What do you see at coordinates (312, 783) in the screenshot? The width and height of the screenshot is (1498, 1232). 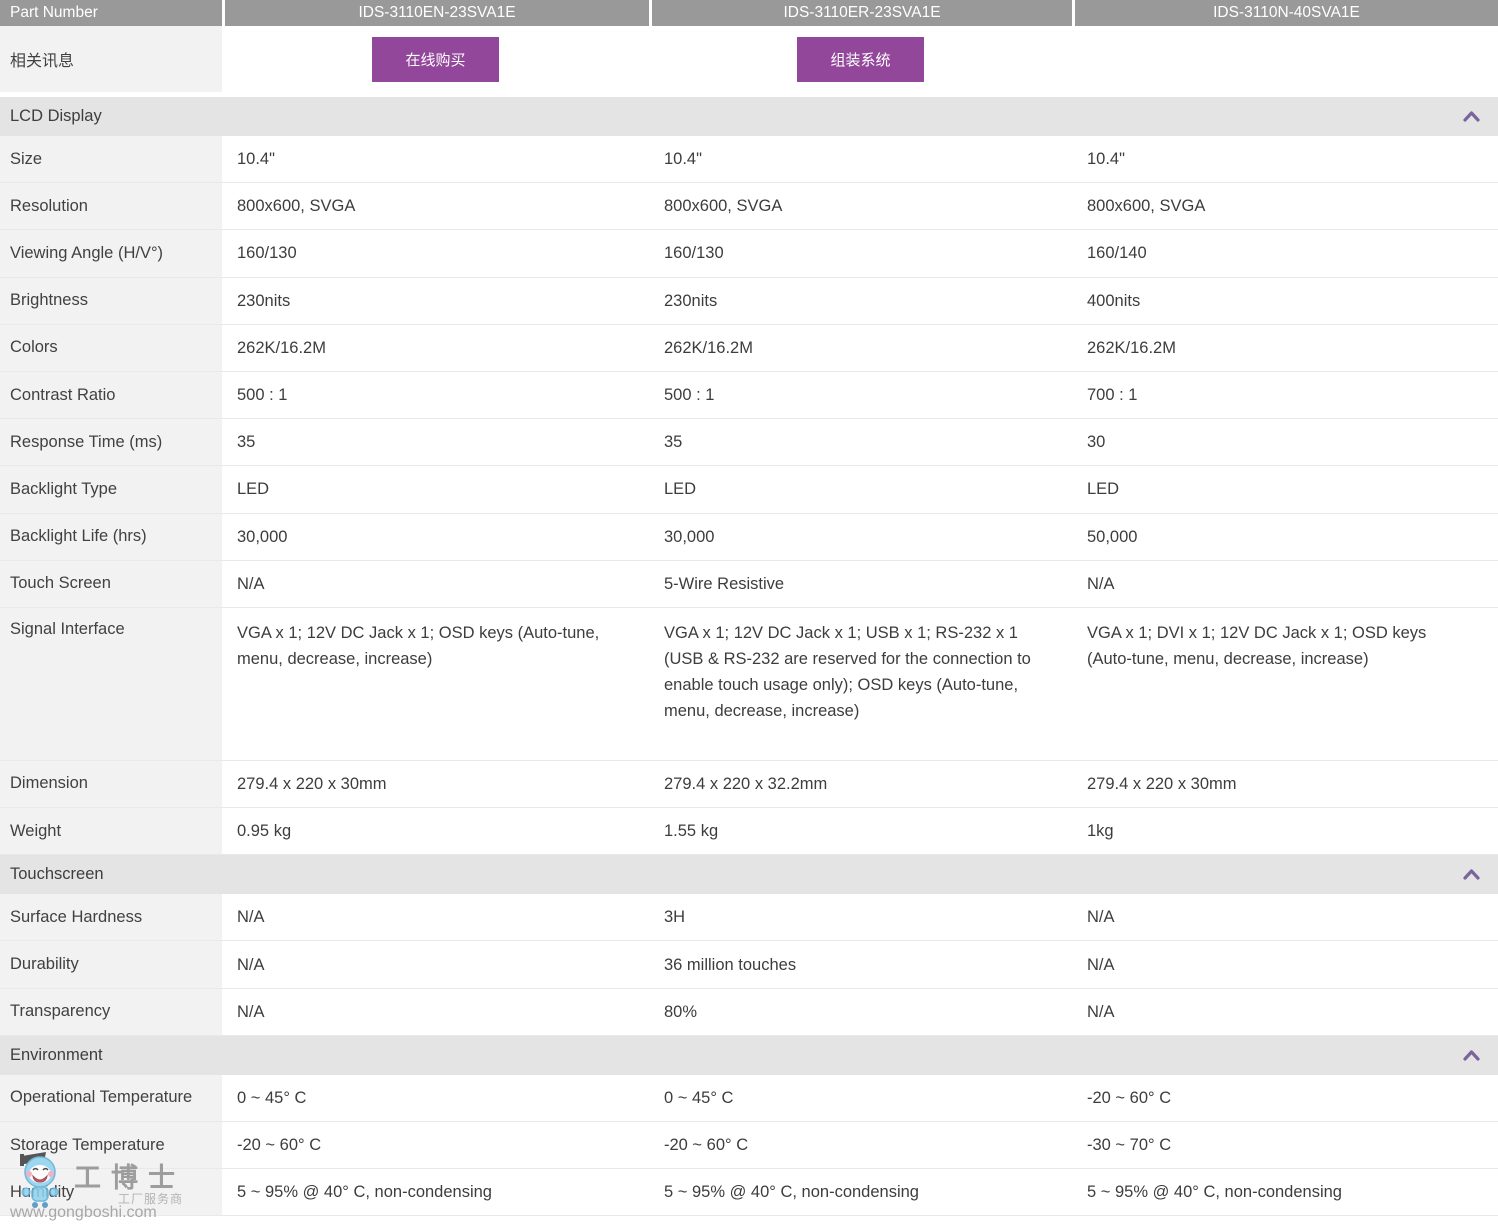 I see `spec-value-col1: 279.4 x 220 x 30mm` at bounding box center [312, 783].